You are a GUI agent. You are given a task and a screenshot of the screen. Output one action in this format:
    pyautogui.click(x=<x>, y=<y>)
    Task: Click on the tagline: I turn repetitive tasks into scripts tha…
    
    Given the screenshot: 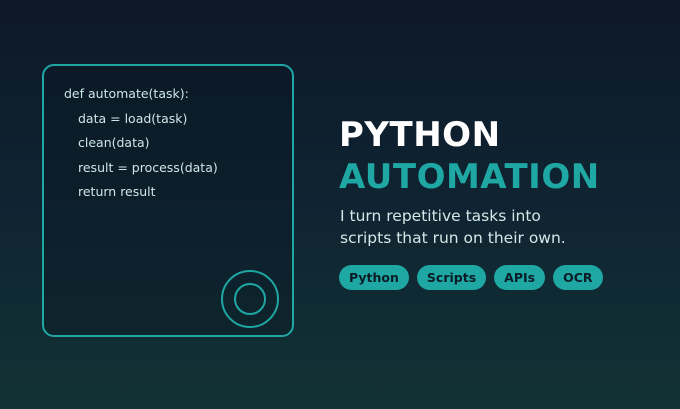 What is the action you would take?
    pyautogui.click(x=490, y=227)
    